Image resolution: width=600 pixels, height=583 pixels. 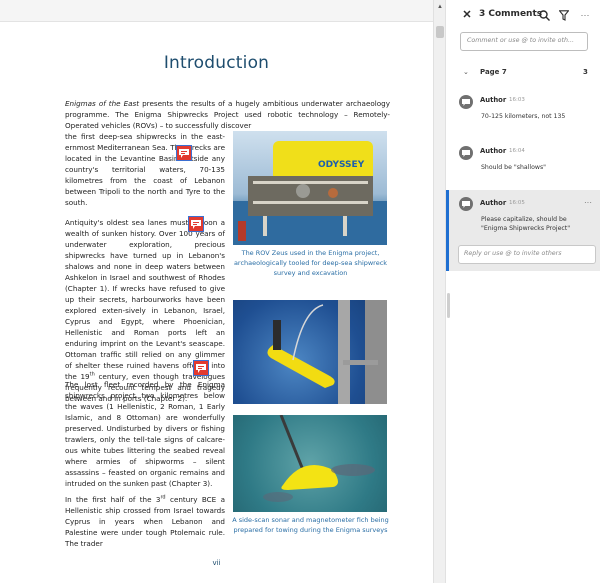 What do you see at coordinates (102, 103) in the screenshot?
I see `book-title: Enigmas of the East` at bounding box center [102, 103].